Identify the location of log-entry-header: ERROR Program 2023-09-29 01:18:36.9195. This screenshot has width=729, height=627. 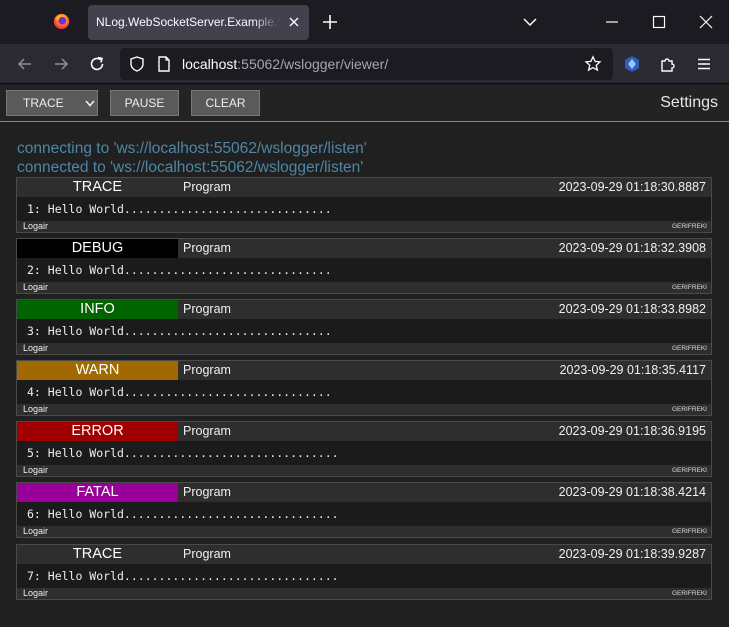
(364, 431).